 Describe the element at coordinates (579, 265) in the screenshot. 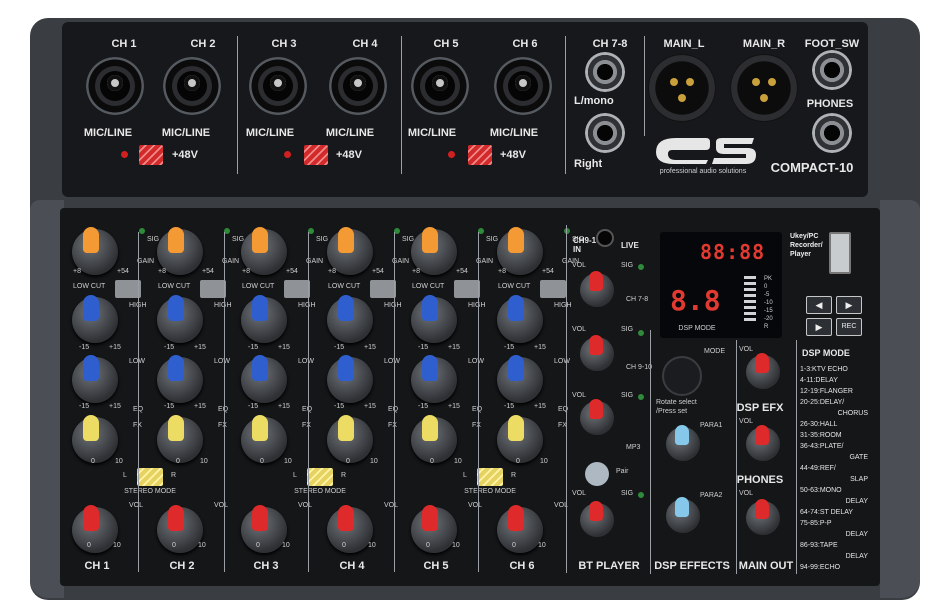

I see `ch78-vol-label: VOL` at that location.